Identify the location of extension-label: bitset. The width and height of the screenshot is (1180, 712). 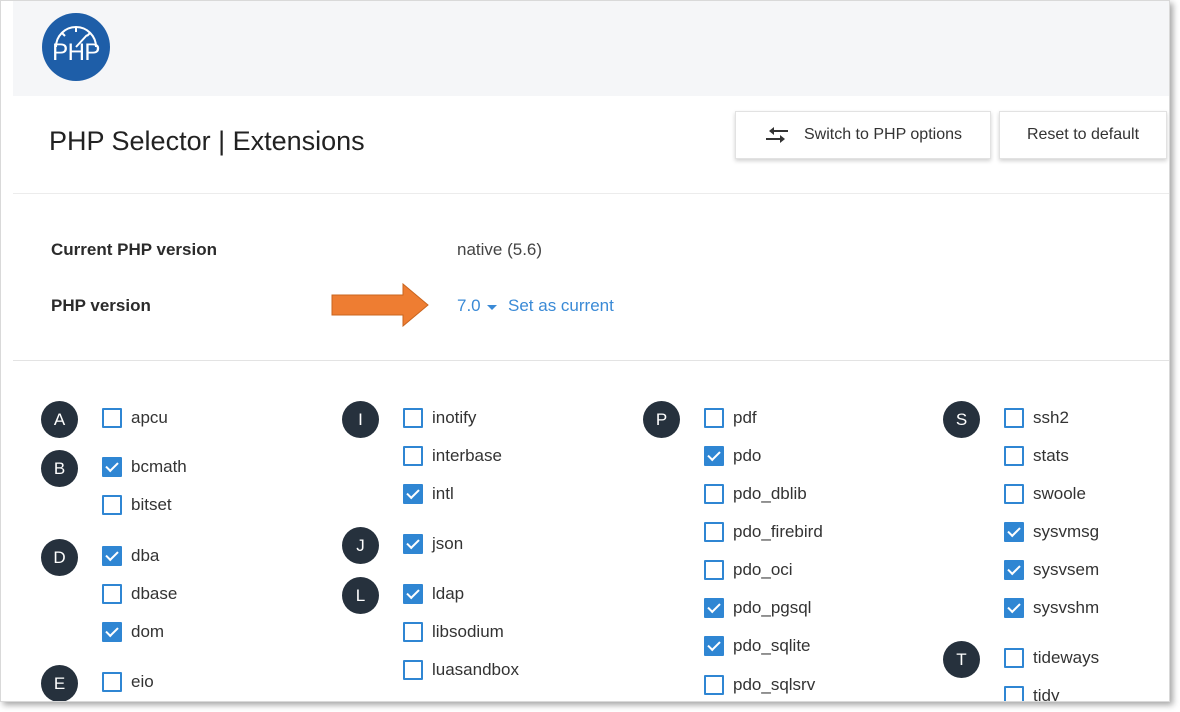
(151, 504).